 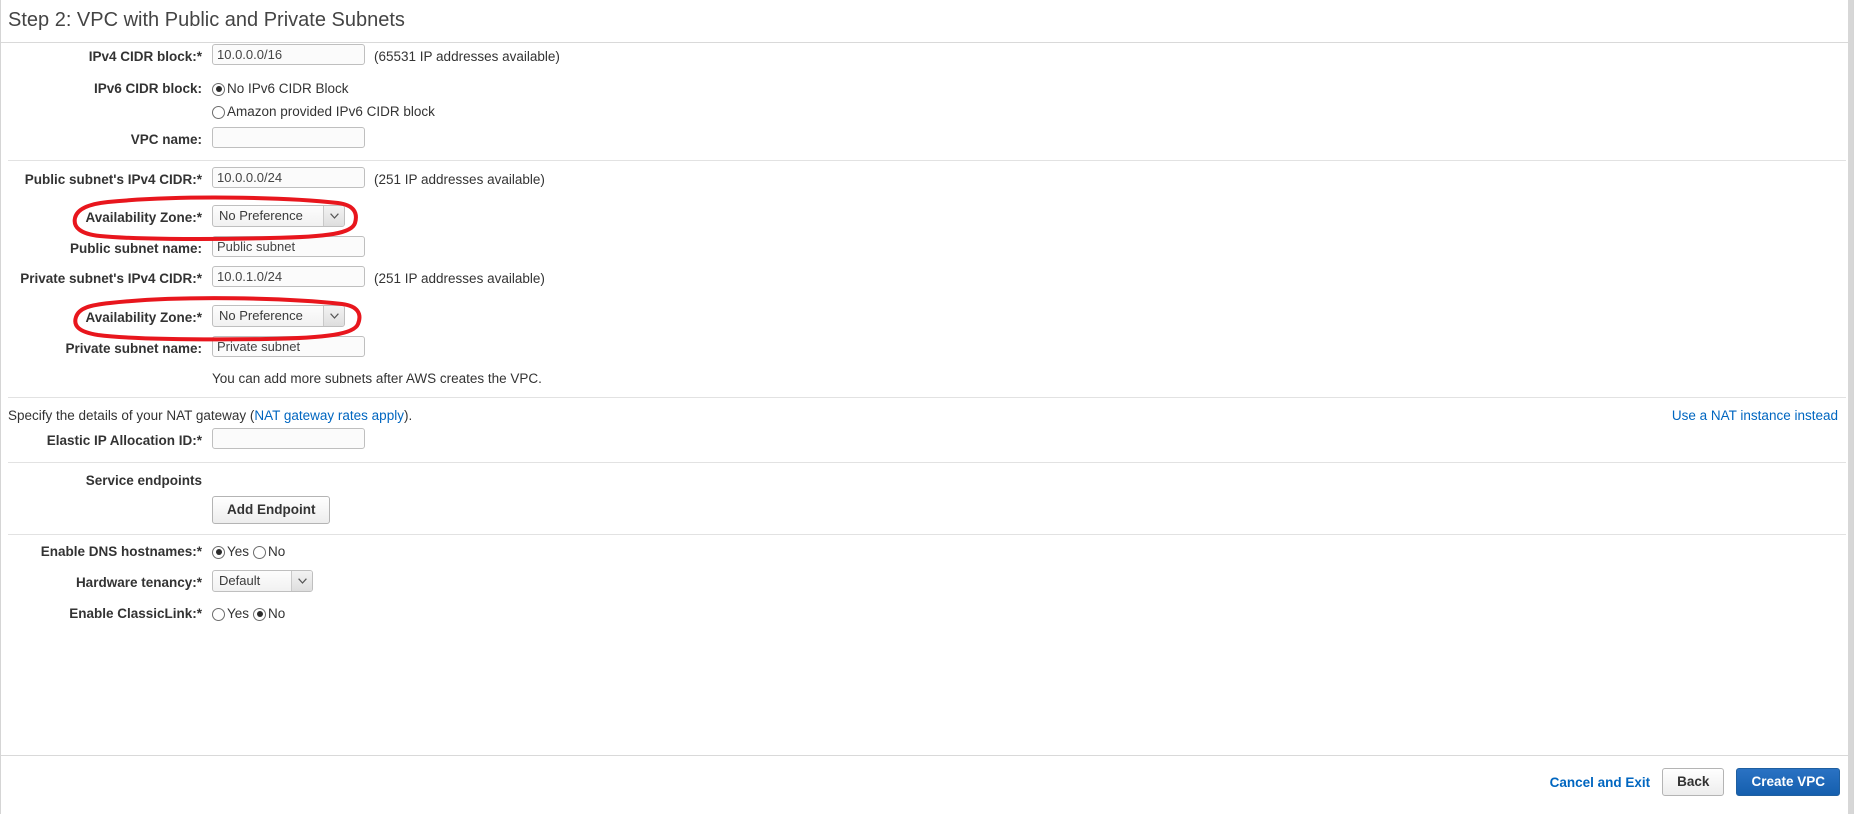 I want to click on row-service-endpoints-label: Service endpoints, so click(x=927, y=481).